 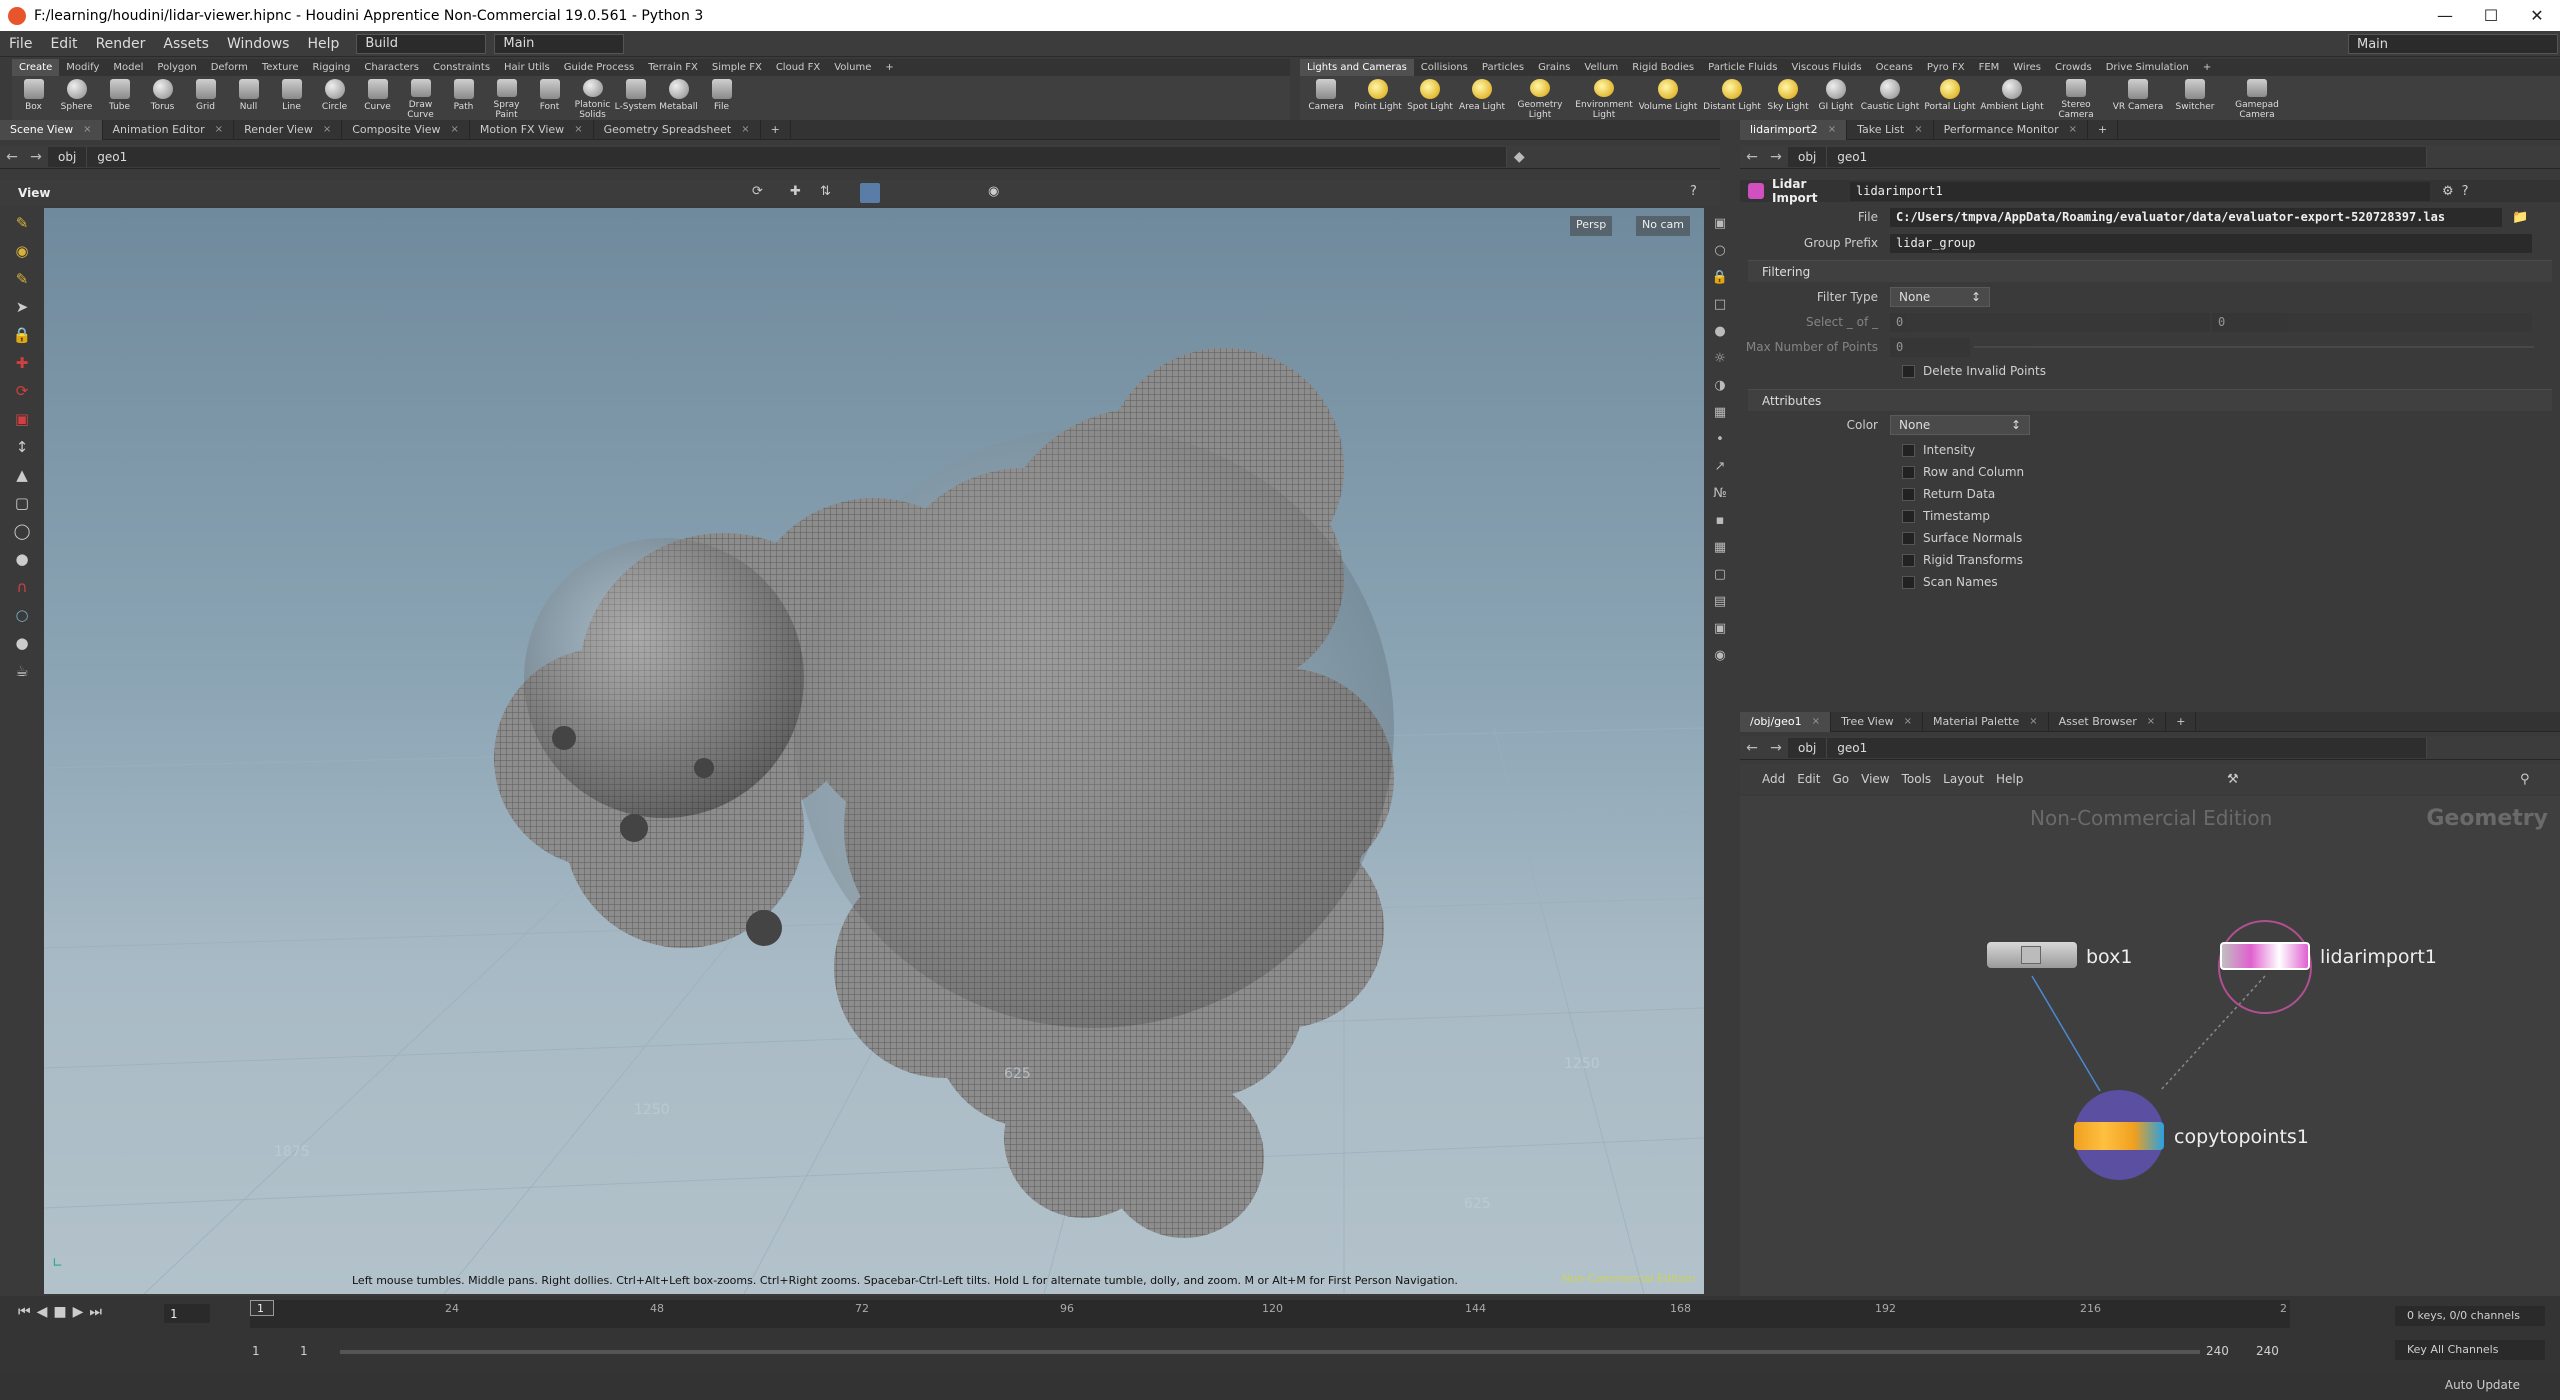 What do you see at coordinates (334, 98) in the screenshot?
I see `tool-circle: Circle` at bounding box center [334, 98].